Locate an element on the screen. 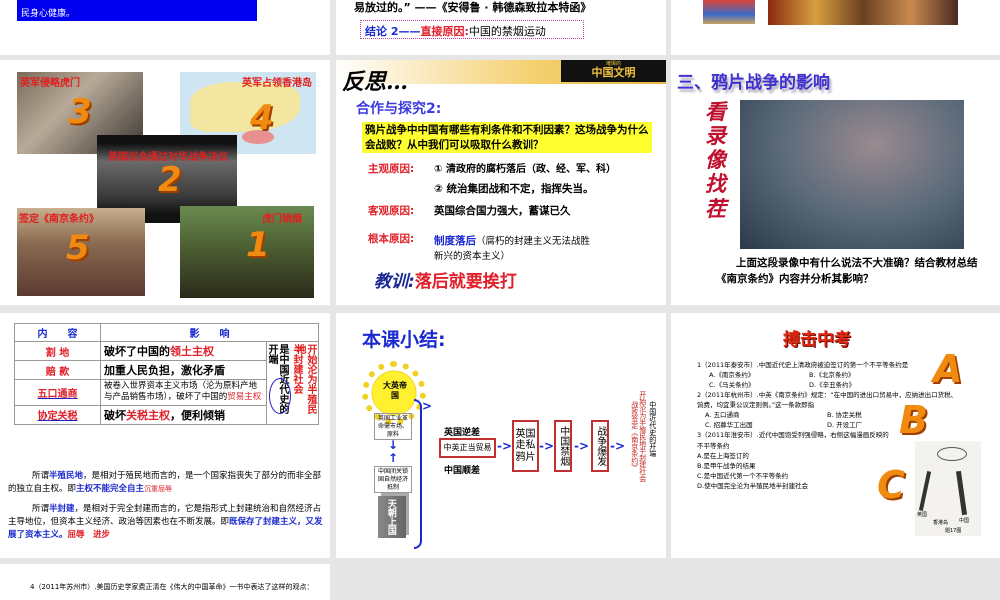  caption-humen-battle: 英军侵略虎门 is located at coordinates (50, 83).